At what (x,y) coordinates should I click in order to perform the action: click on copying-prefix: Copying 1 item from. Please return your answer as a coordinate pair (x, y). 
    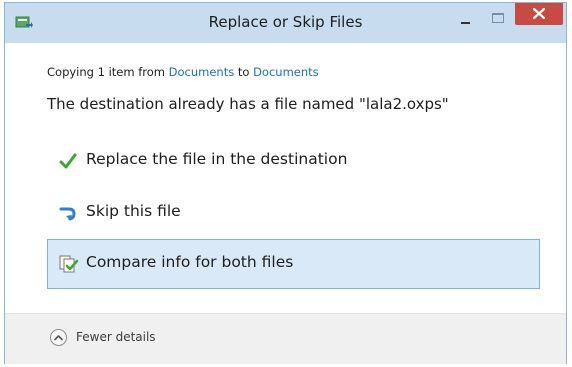
    Looking at the image, I should click on (108, 72).